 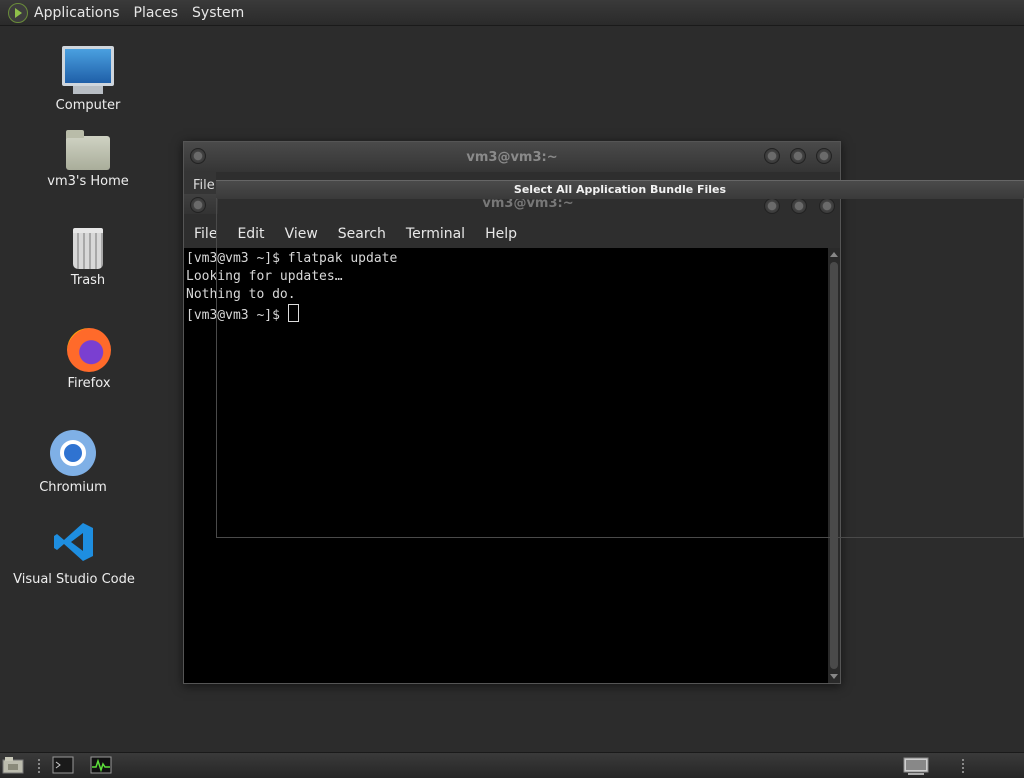 I want to click on system-menu: System, so click(x=218, y=13).